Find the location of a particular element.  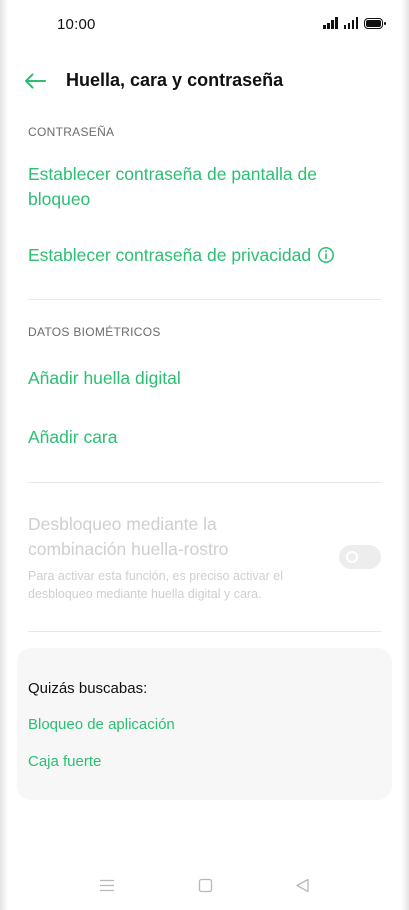

status-bar: 10:00 is located at coordinates (204, 25).